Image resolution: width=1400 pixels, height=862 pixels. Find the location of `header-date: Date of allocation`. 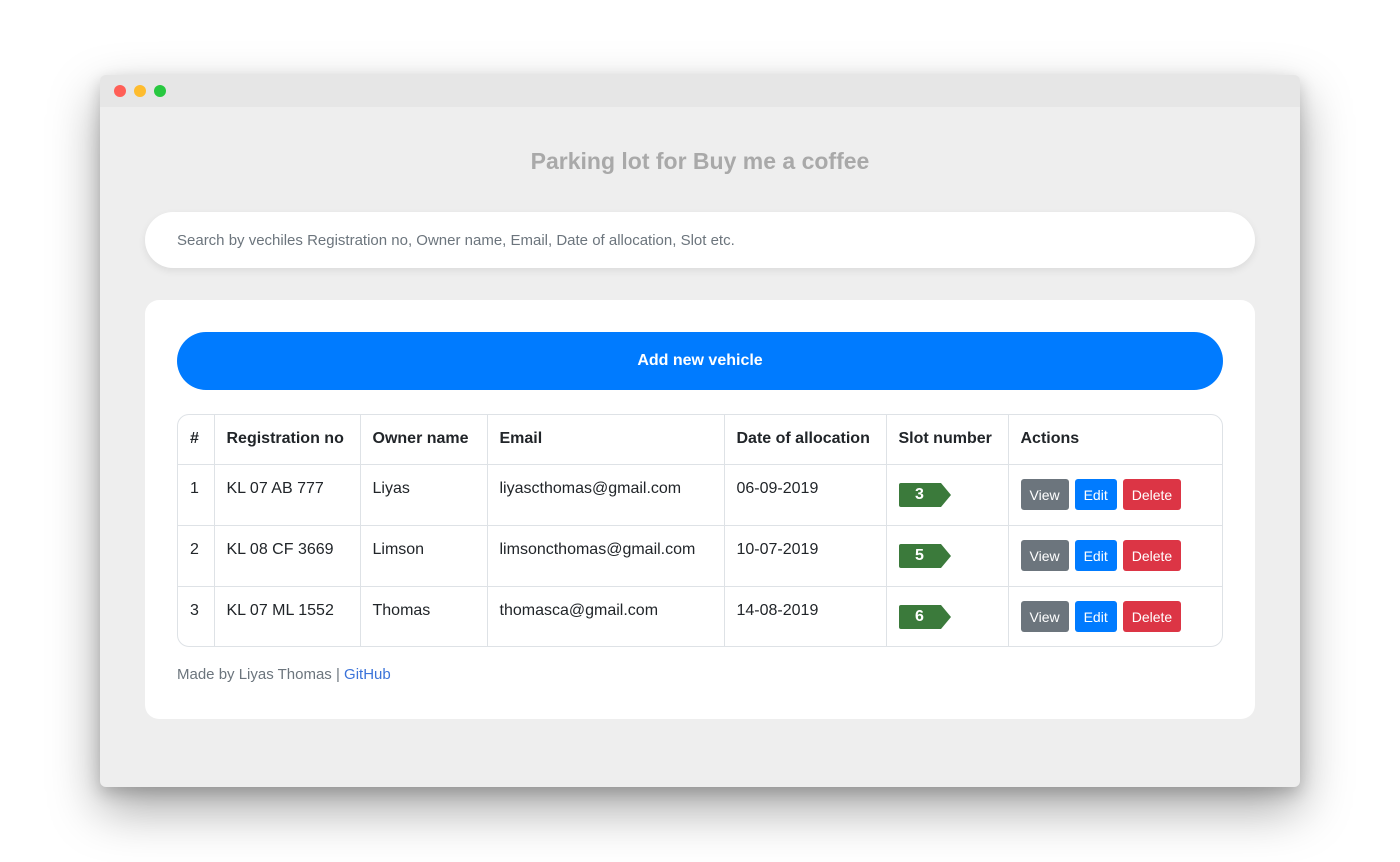

header-date: Date of allocation is located at coordinates (805, 440).